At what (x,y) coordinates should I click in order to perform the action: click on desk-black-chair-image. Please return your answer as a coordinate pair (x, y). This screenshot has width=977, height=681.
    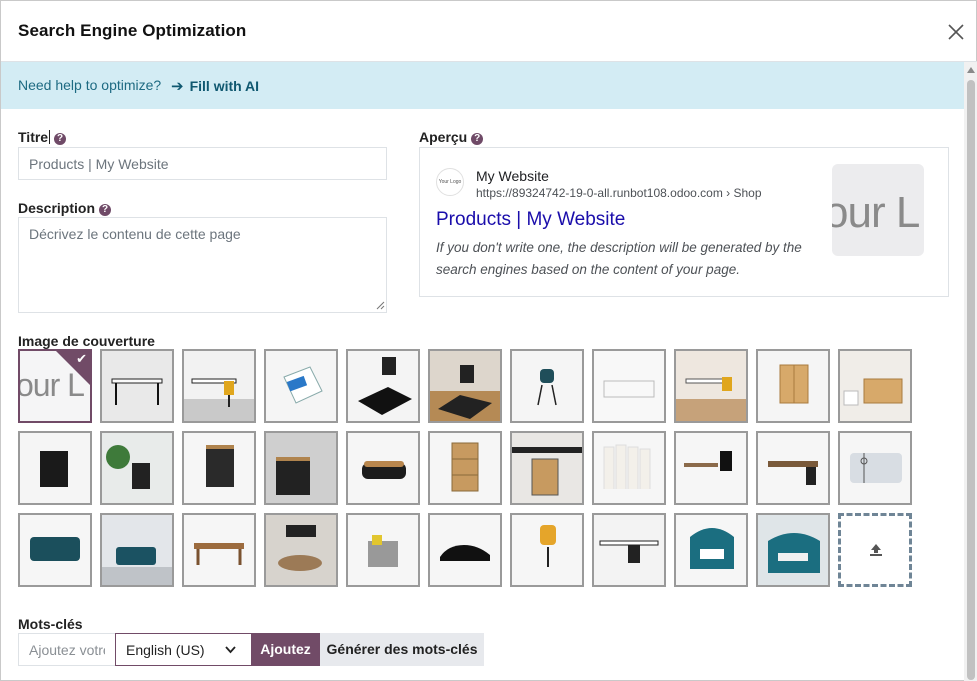
    Looking at the image, I should click on (629, 550).